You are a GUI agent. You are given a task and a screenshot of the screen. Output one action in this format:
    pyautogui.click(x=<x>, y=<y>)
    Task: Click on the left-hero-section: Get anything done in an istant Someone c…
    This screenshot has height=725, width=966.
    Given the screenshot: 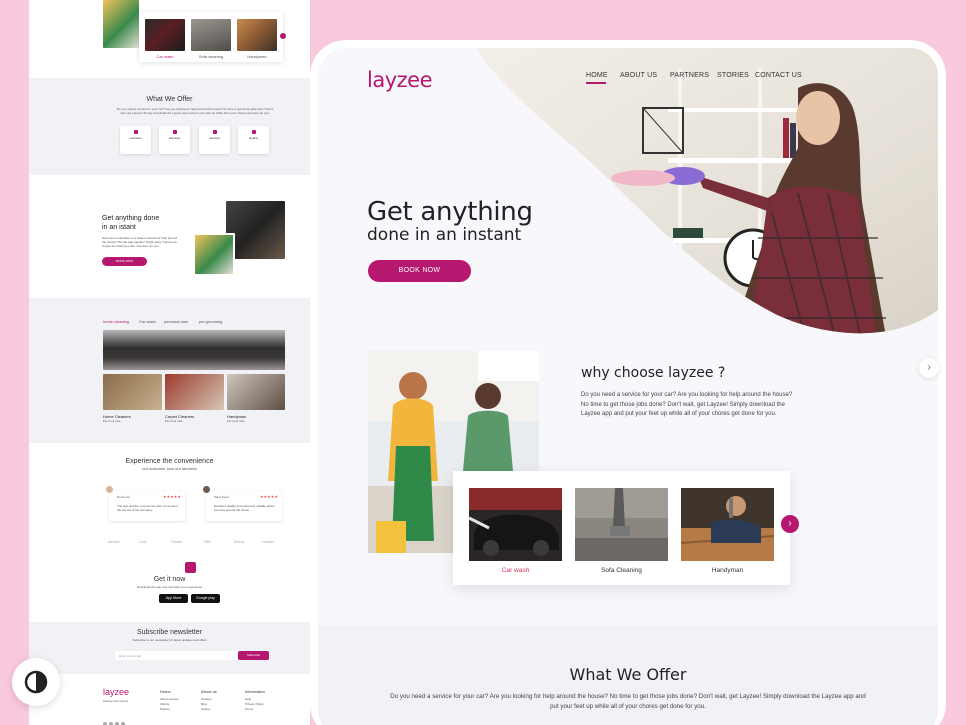 What is the action you would take?
    pyautogui.click(x=169, y=236)
    